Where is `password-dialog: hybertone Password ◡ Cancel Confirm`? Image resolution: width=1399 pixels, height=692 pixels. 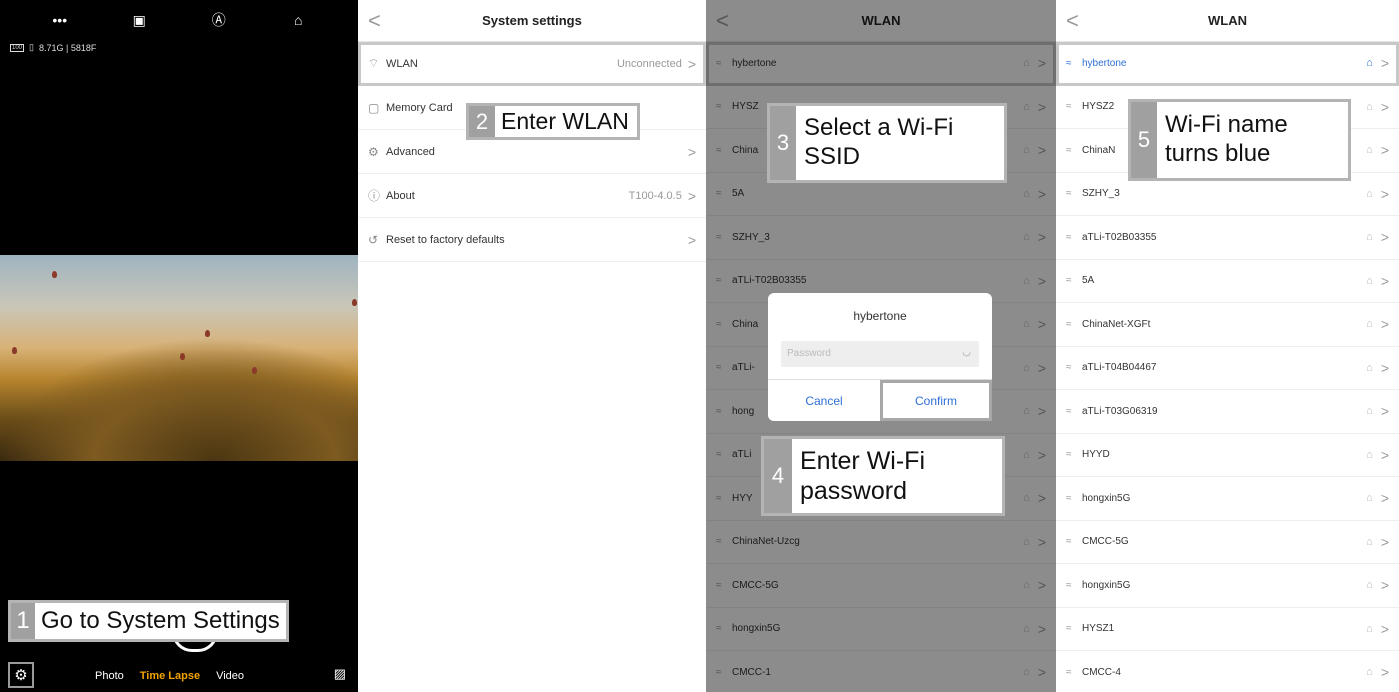 password-dialog: hybertone Password ◡ Cancel Confirm is located at coordinates (880, 357).